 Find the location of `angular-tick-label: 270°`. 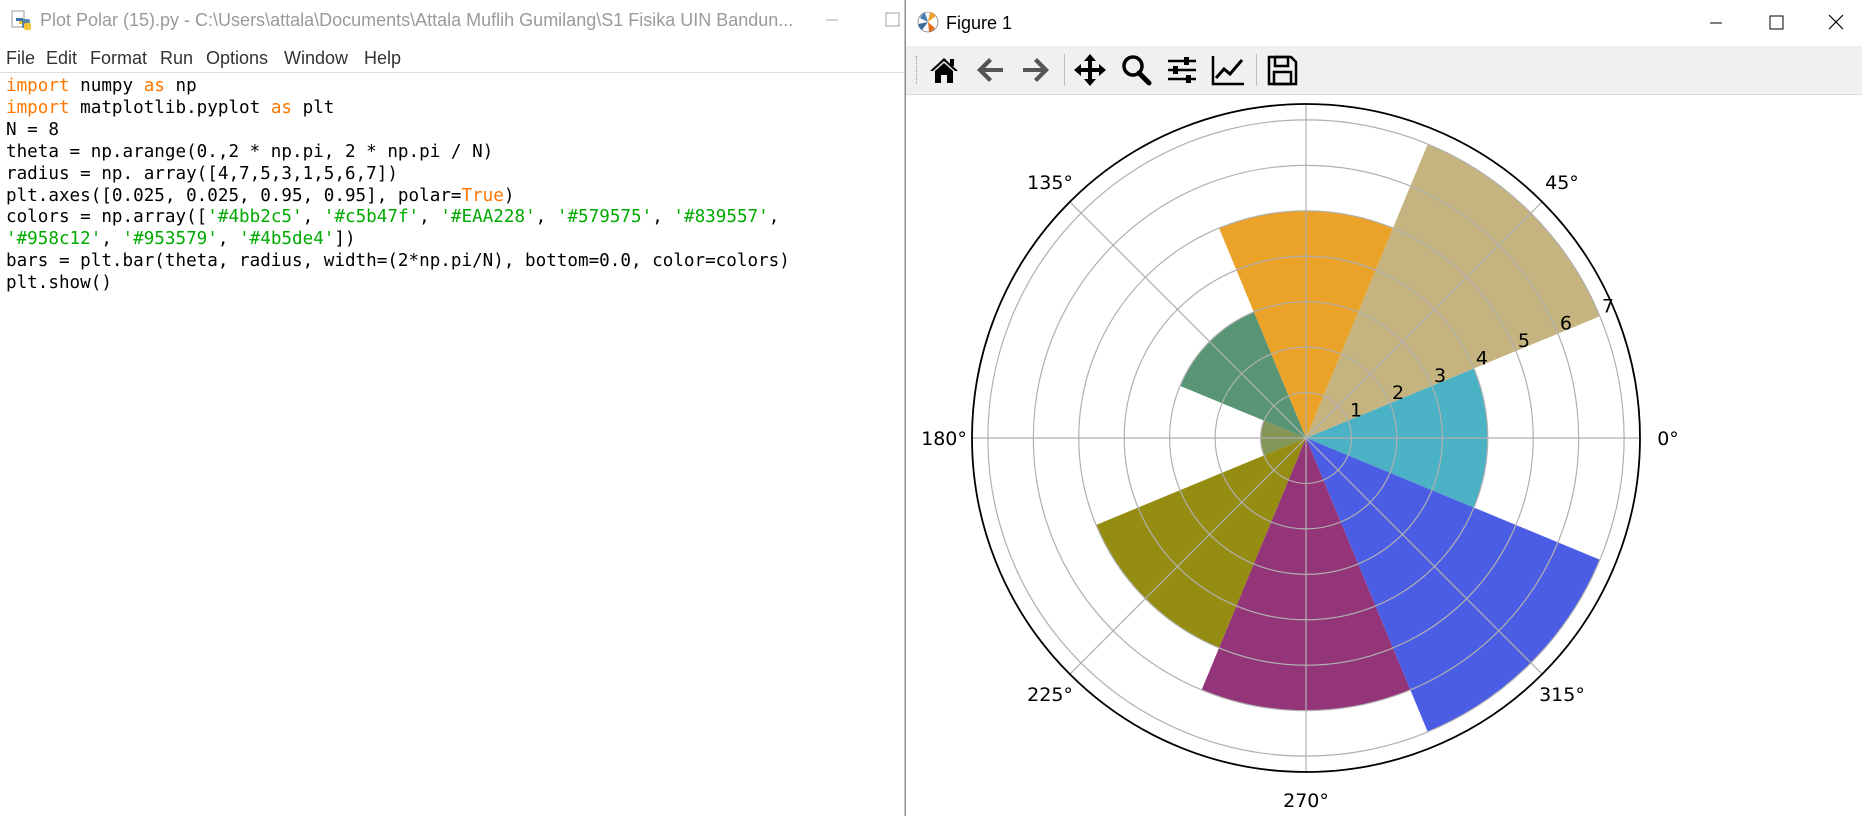

angular-tick-label: 270° is located at coordinates (1306, 801).